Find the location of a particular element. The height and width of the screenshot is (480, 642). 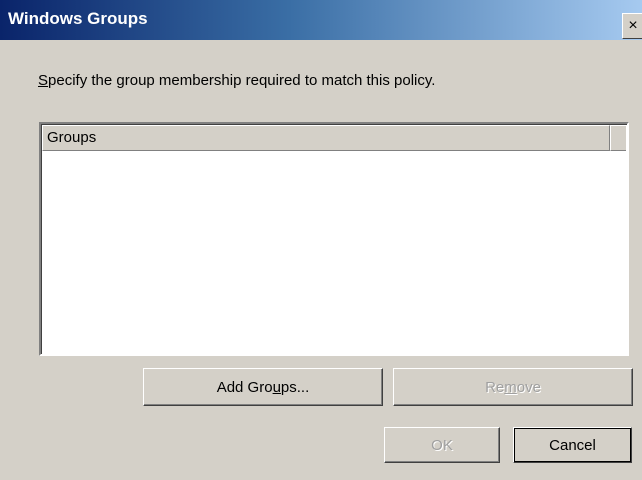

close-icon: × is located at coordinates (633, 25).